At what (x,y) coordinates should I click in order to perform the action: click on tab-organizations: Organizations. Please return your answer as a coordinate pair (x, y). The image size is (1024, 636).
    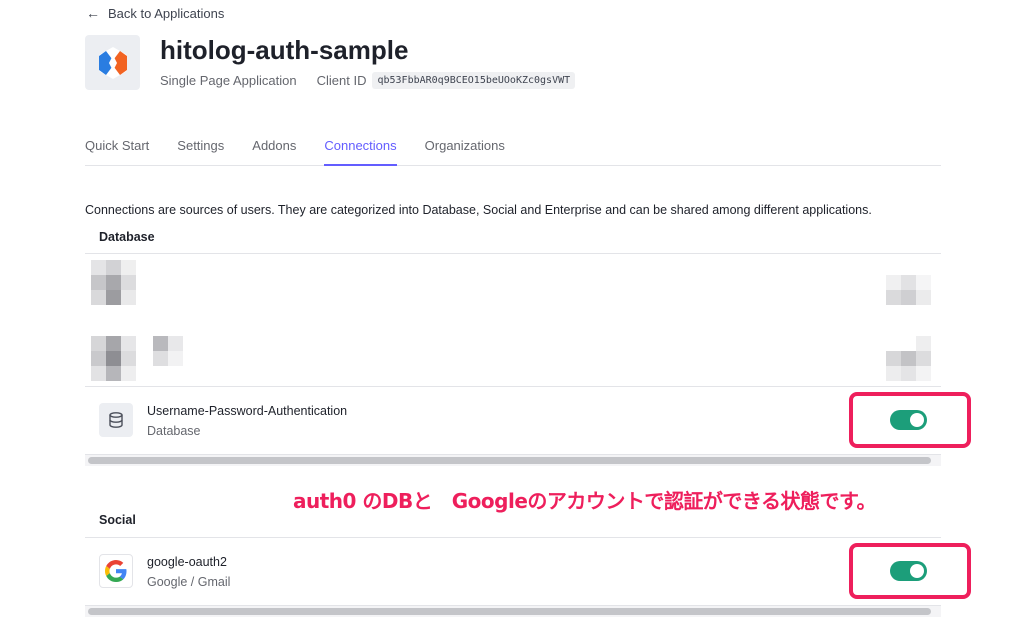
    Looking at the image, I should click on (465, 147).